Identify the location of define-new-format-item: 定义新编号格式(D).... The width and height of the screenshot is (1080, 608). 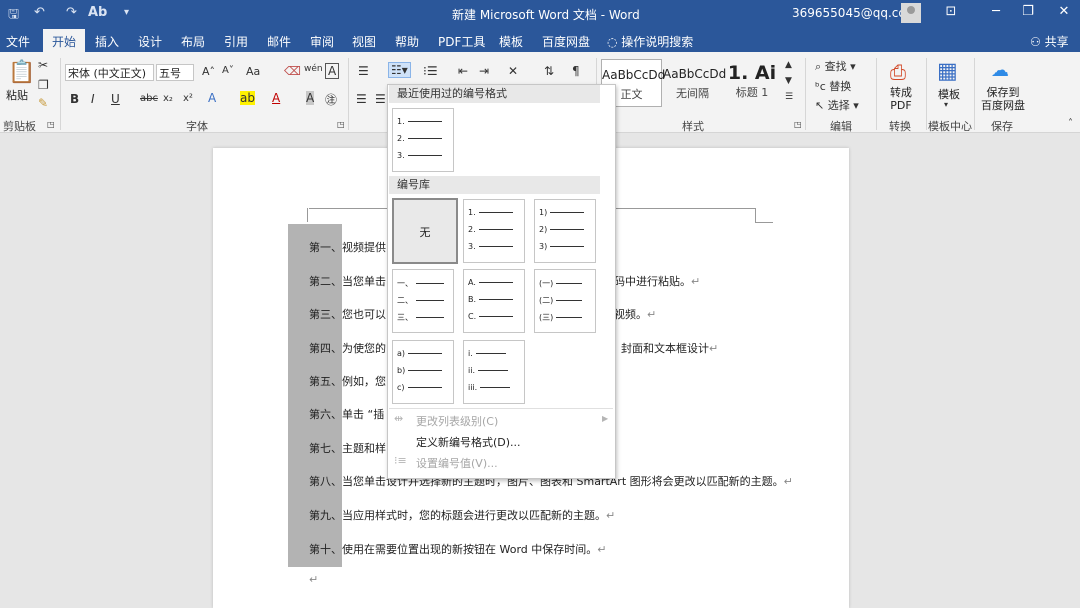
(468, 442).